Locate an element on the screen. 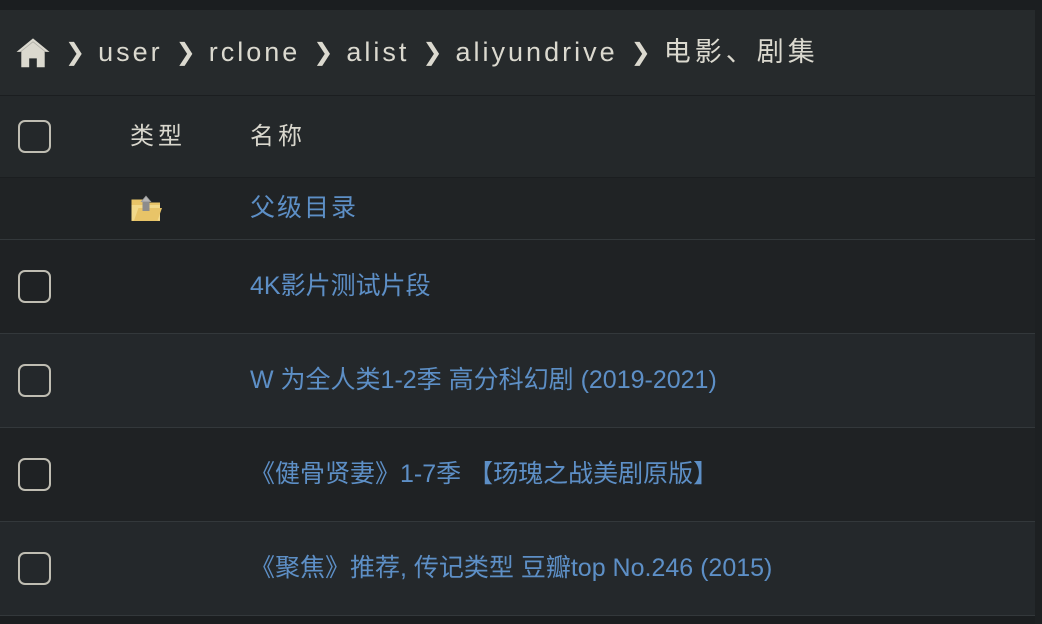 This screenshot has width=1042, height=624. row-name-cell: 《聚焦》推荐, 传记类型 豆瓣top No.246 (2015) is located at coordinates (643, 568).